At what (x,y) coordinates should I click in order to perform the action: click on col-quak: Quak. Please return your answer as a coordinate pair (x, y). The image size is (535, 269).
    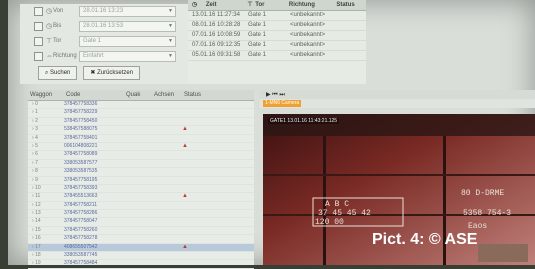
    Looking at the image, I should click on (140, 95).